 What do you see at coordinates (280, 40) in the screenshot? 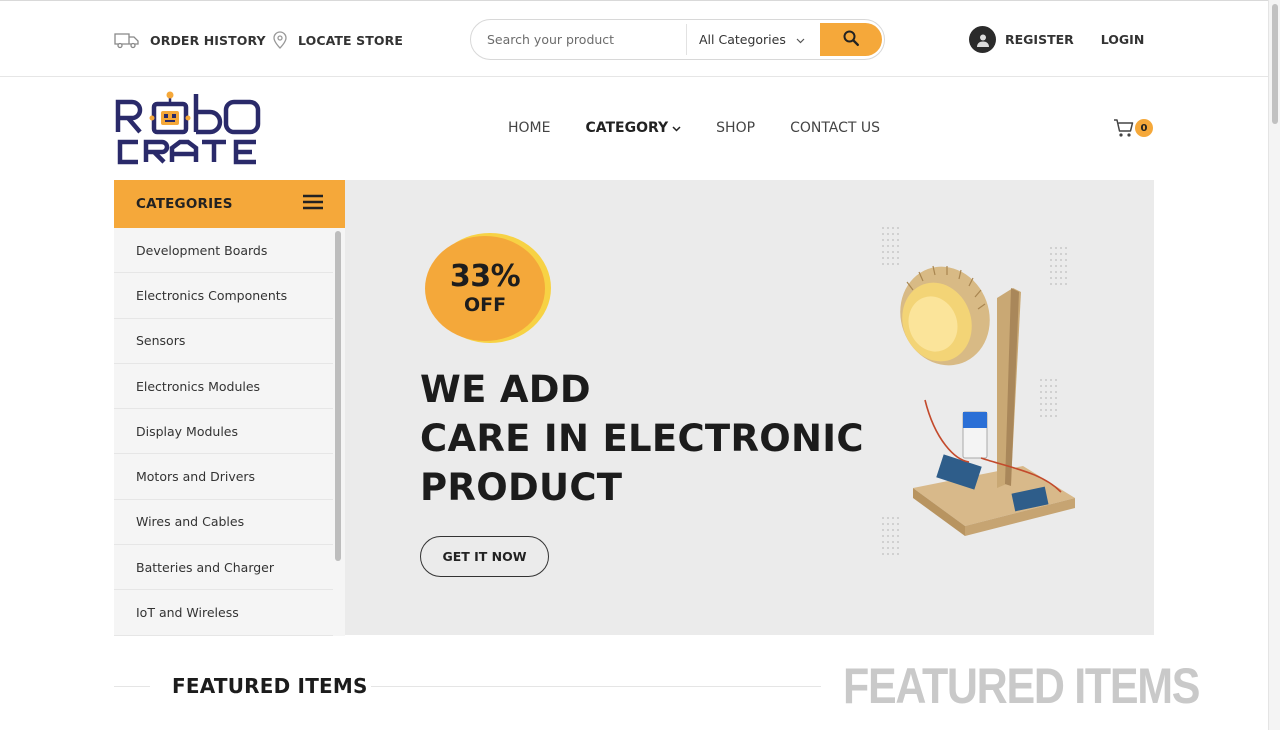
I see `map-pin-icon` at bounding box center [280, 40].